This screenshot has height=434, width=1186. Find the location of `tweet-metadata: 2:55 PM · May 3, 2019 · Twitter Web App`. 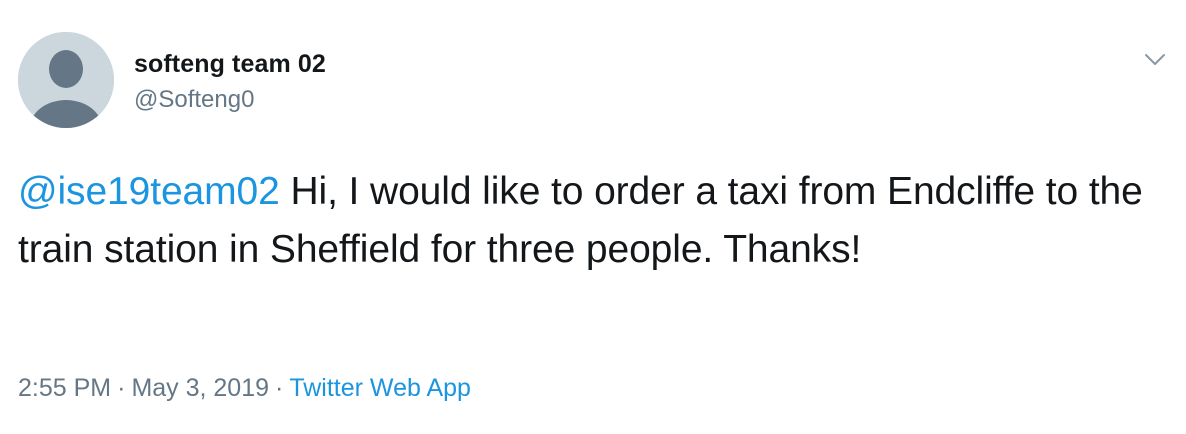

tweet-metadata: 2:55 PM · May 3, 2019 · Twitter Web App is located at coordinates (244, 388).